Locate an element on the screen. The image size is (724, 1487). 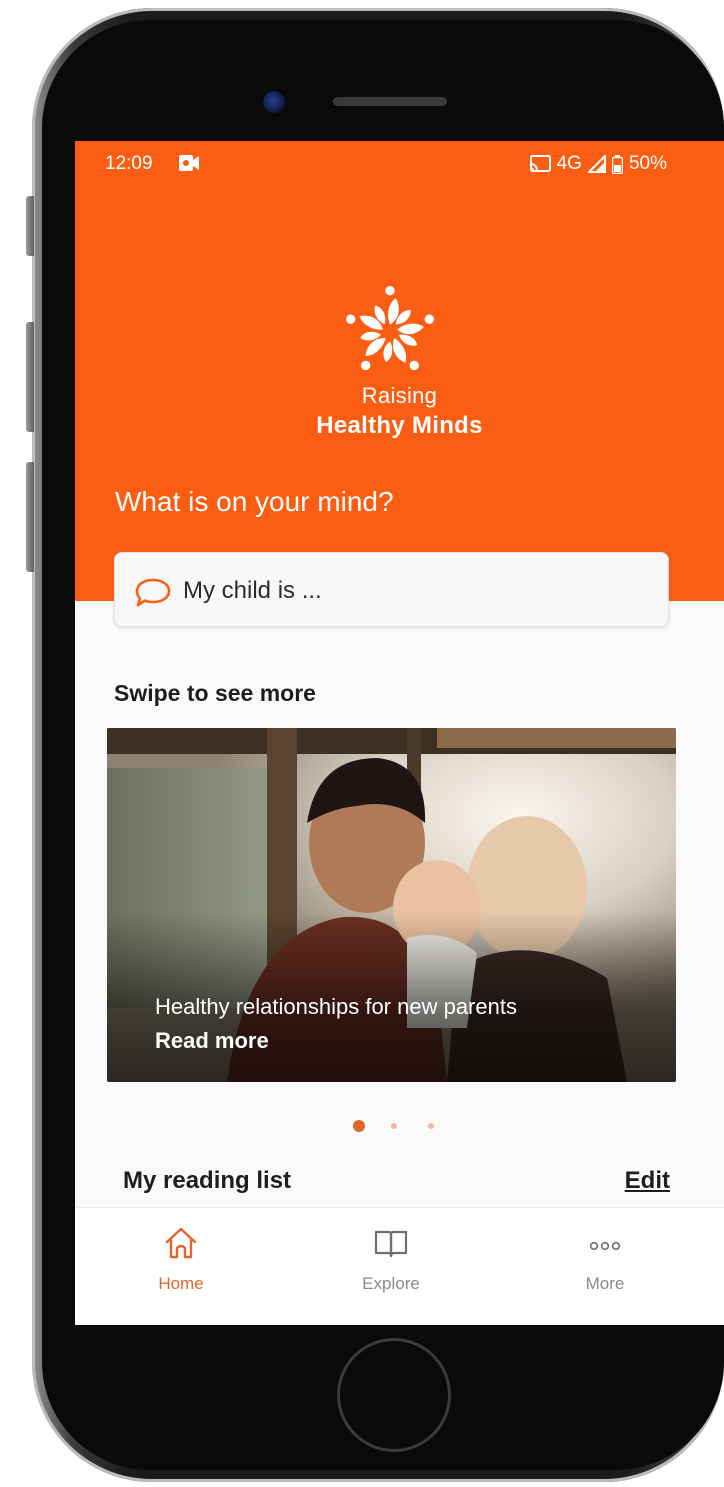
prompt-question: What is on your mind? is located at coordinates (254, 501).